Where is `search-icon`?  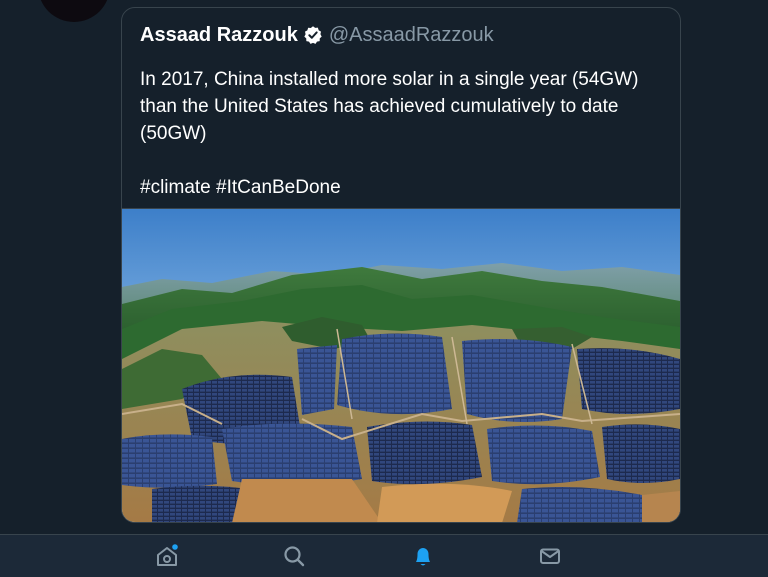 search-icon is located at coordinates (294, 556).